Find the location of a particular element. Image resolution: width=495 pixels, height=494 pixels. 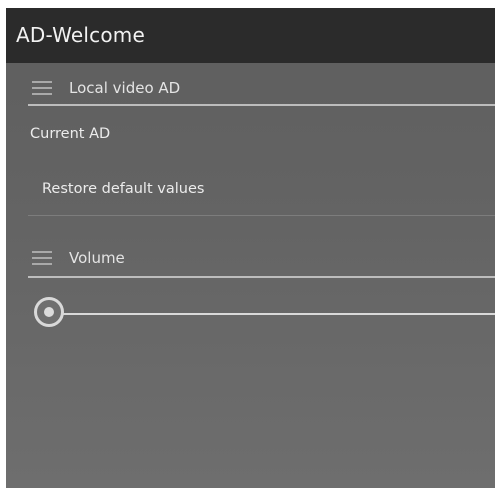

section-header-volume: Volume is located at coordinates (250, 258).